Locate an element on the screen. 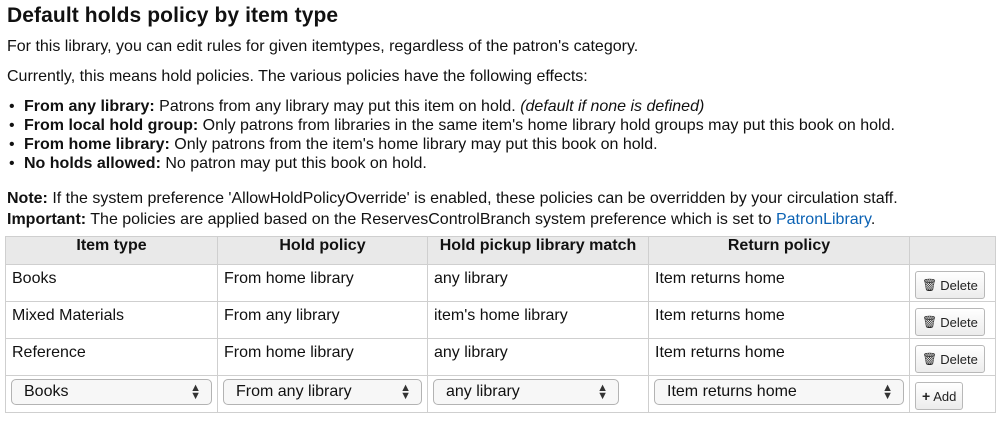 Image resolution: width=1000 pixels, height=422 pixels. policy-term: No holds allowed: is located at coordinates (92, 163).